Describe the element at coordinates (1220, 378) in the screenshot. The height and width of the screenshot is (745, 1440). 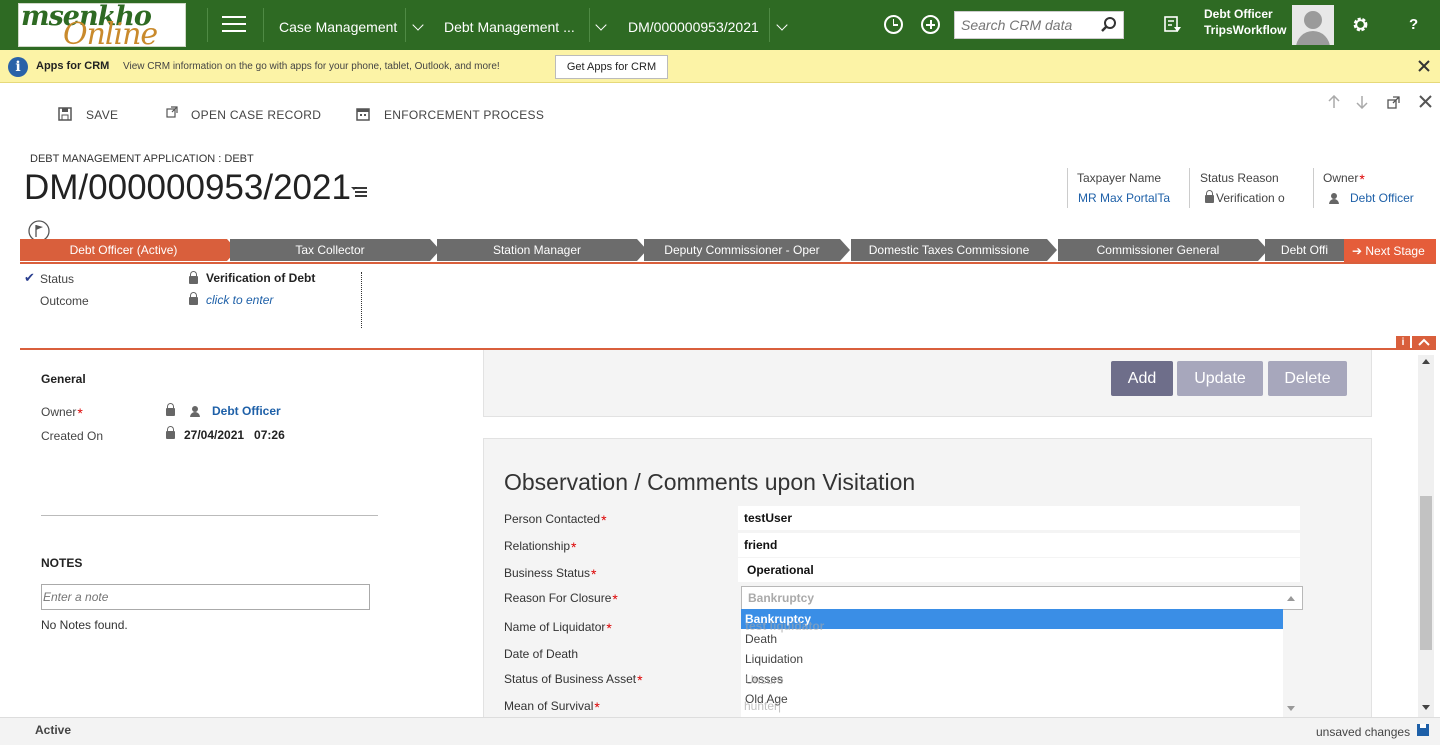
I see `update-button: Update` at that location.